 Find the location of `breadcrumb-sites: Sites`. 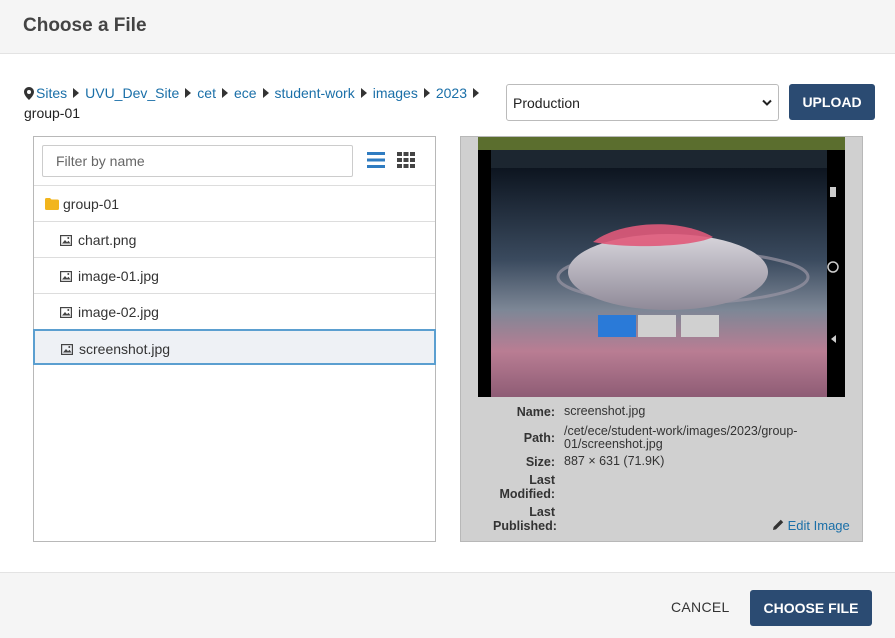

breadcrumb-sites: Sites is located at coordinates (51, 93).